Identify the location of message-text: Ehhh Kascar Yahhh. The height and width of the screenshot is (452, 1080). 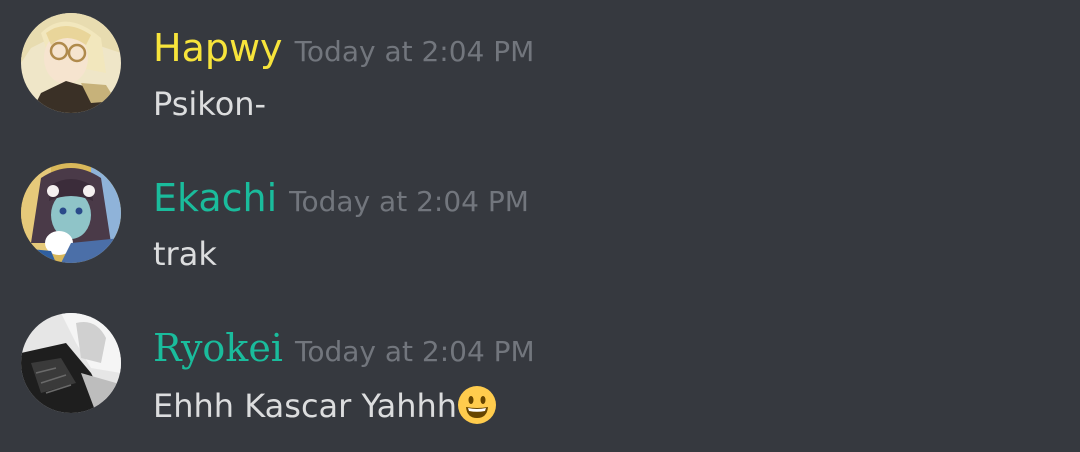
(305, 406).